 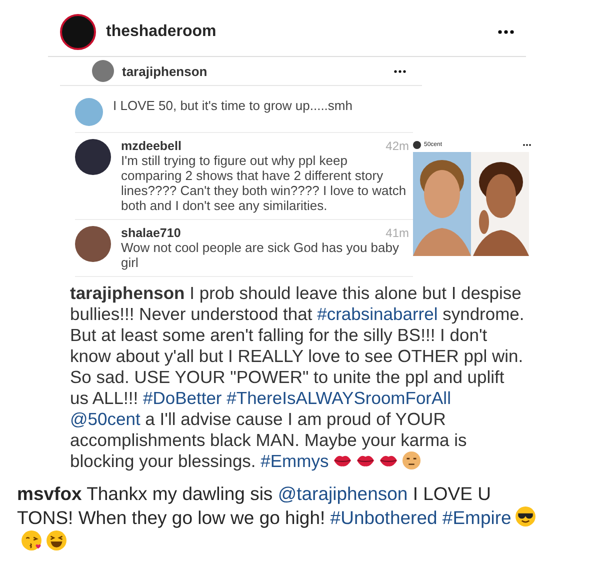 What do you see at coordinates (49, 493) in the screenshot?
I see `username-link: msvfox` at bounding box center [49, 493].